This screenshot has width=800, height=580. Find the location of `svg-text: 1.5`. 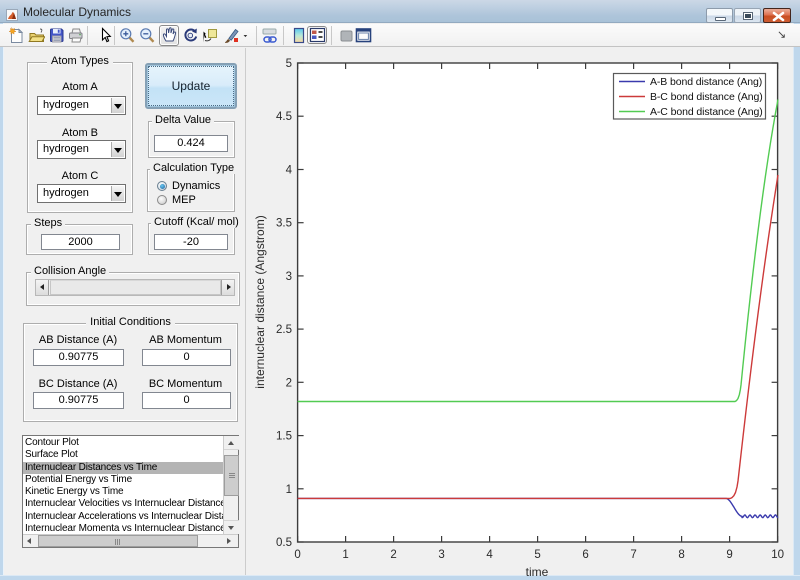

svg-text: 1.5 is located at coordinates (284, 437).